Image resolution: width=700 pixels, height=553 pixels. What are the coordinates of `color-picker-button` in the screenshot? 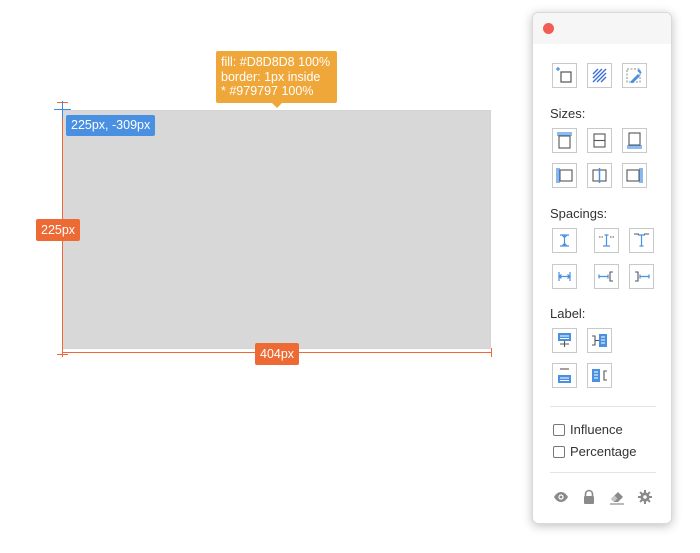 It's located at (634, 75).